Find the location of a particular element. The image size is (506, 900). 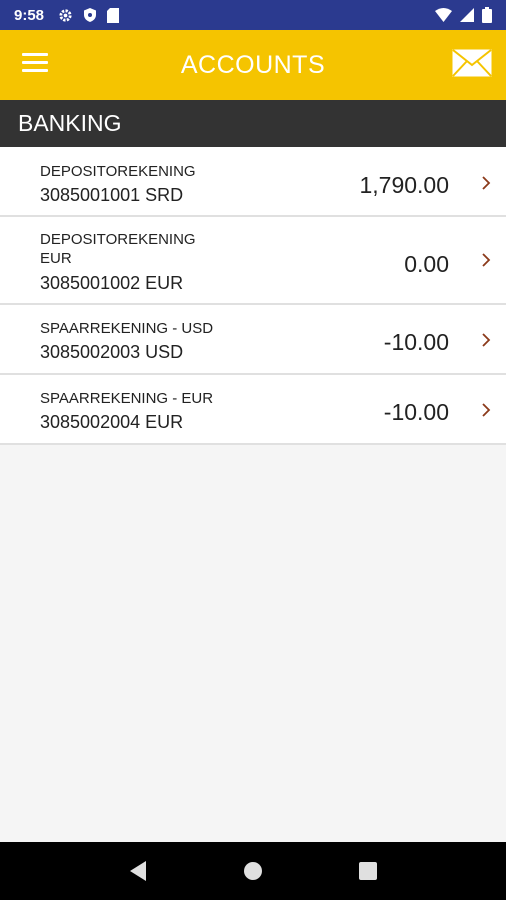

recents-button is located at coordinates (368, 871).